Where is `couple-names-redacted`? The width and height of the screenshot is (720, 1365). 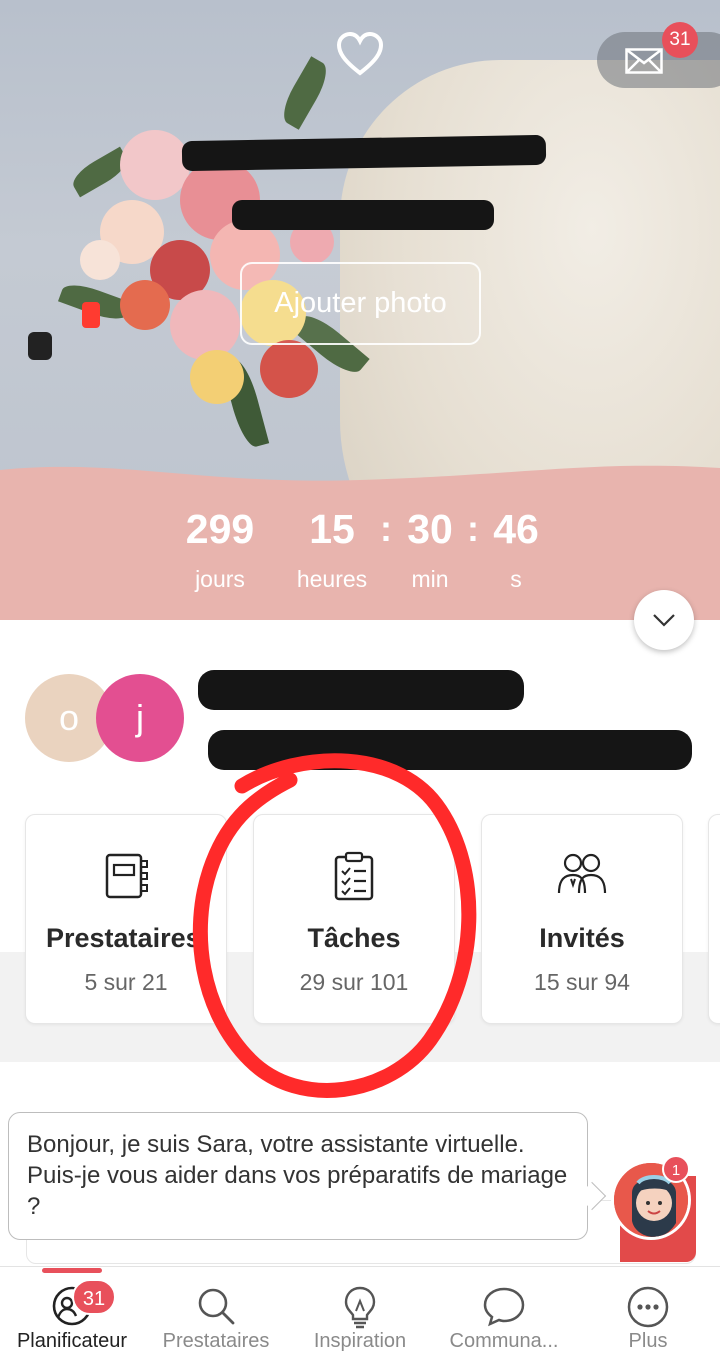
couple-names-redacted is located at coordinates (364, 153).